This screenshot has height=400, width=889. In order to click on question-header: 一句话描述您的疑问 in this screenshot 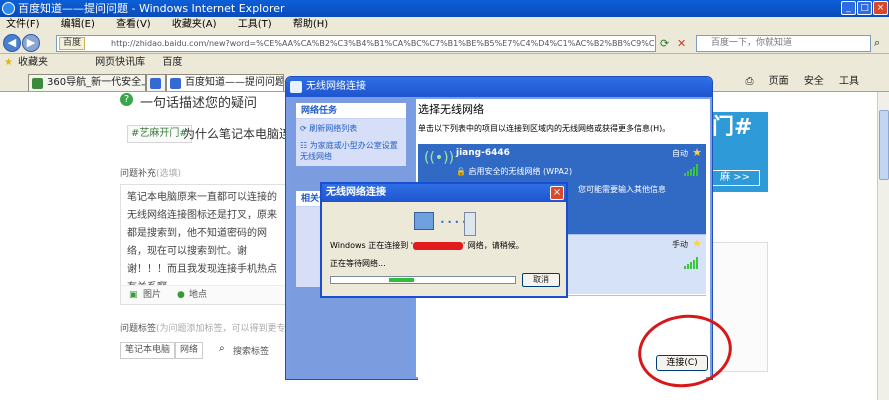, I will do `click(199, 103)`.